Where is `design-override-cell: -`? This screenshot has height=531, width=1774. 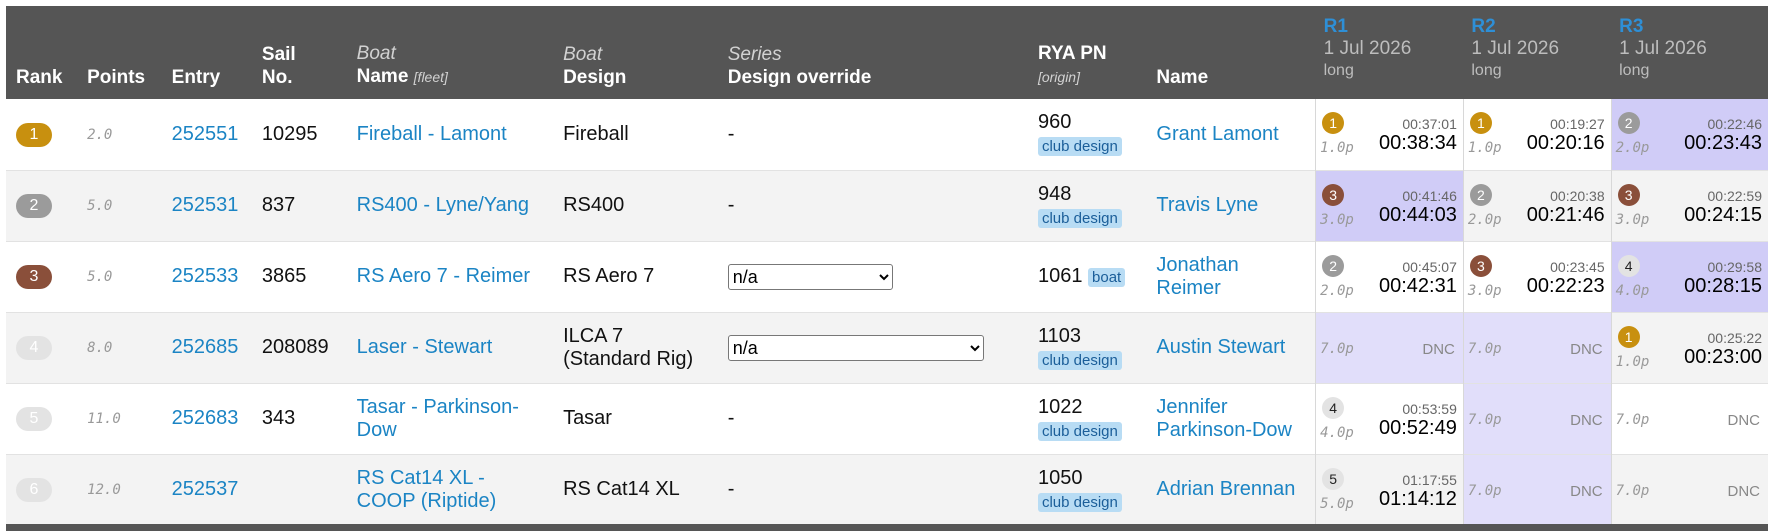 design-override-cell: - is located at coordinates (731, 205).